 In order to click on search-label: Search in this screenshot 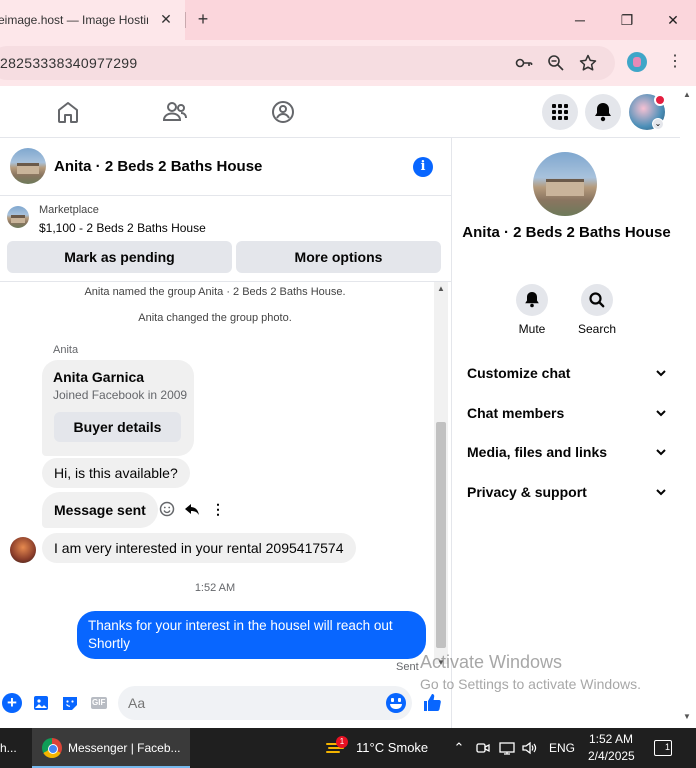, I will do `click(597, 329)`.